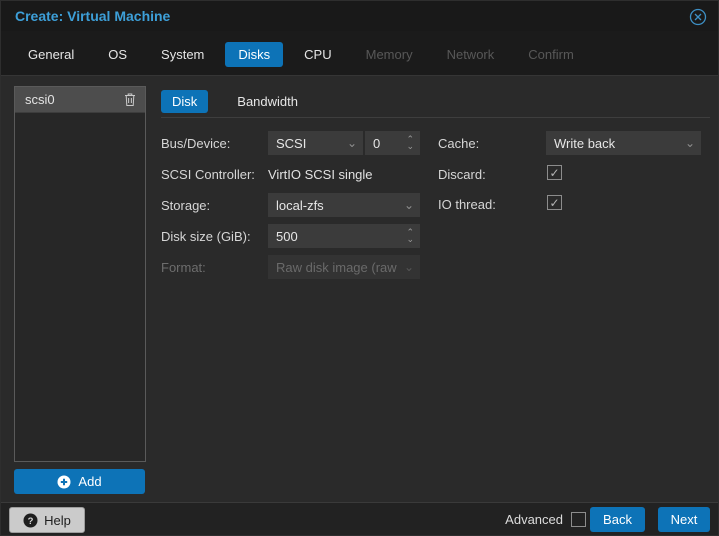 Image resolution: width=719 pixels, height=536 pixels. Describe the element at coordinates (317, 54) in the screenshot. I see `tab-cpu: CPU` at that location.